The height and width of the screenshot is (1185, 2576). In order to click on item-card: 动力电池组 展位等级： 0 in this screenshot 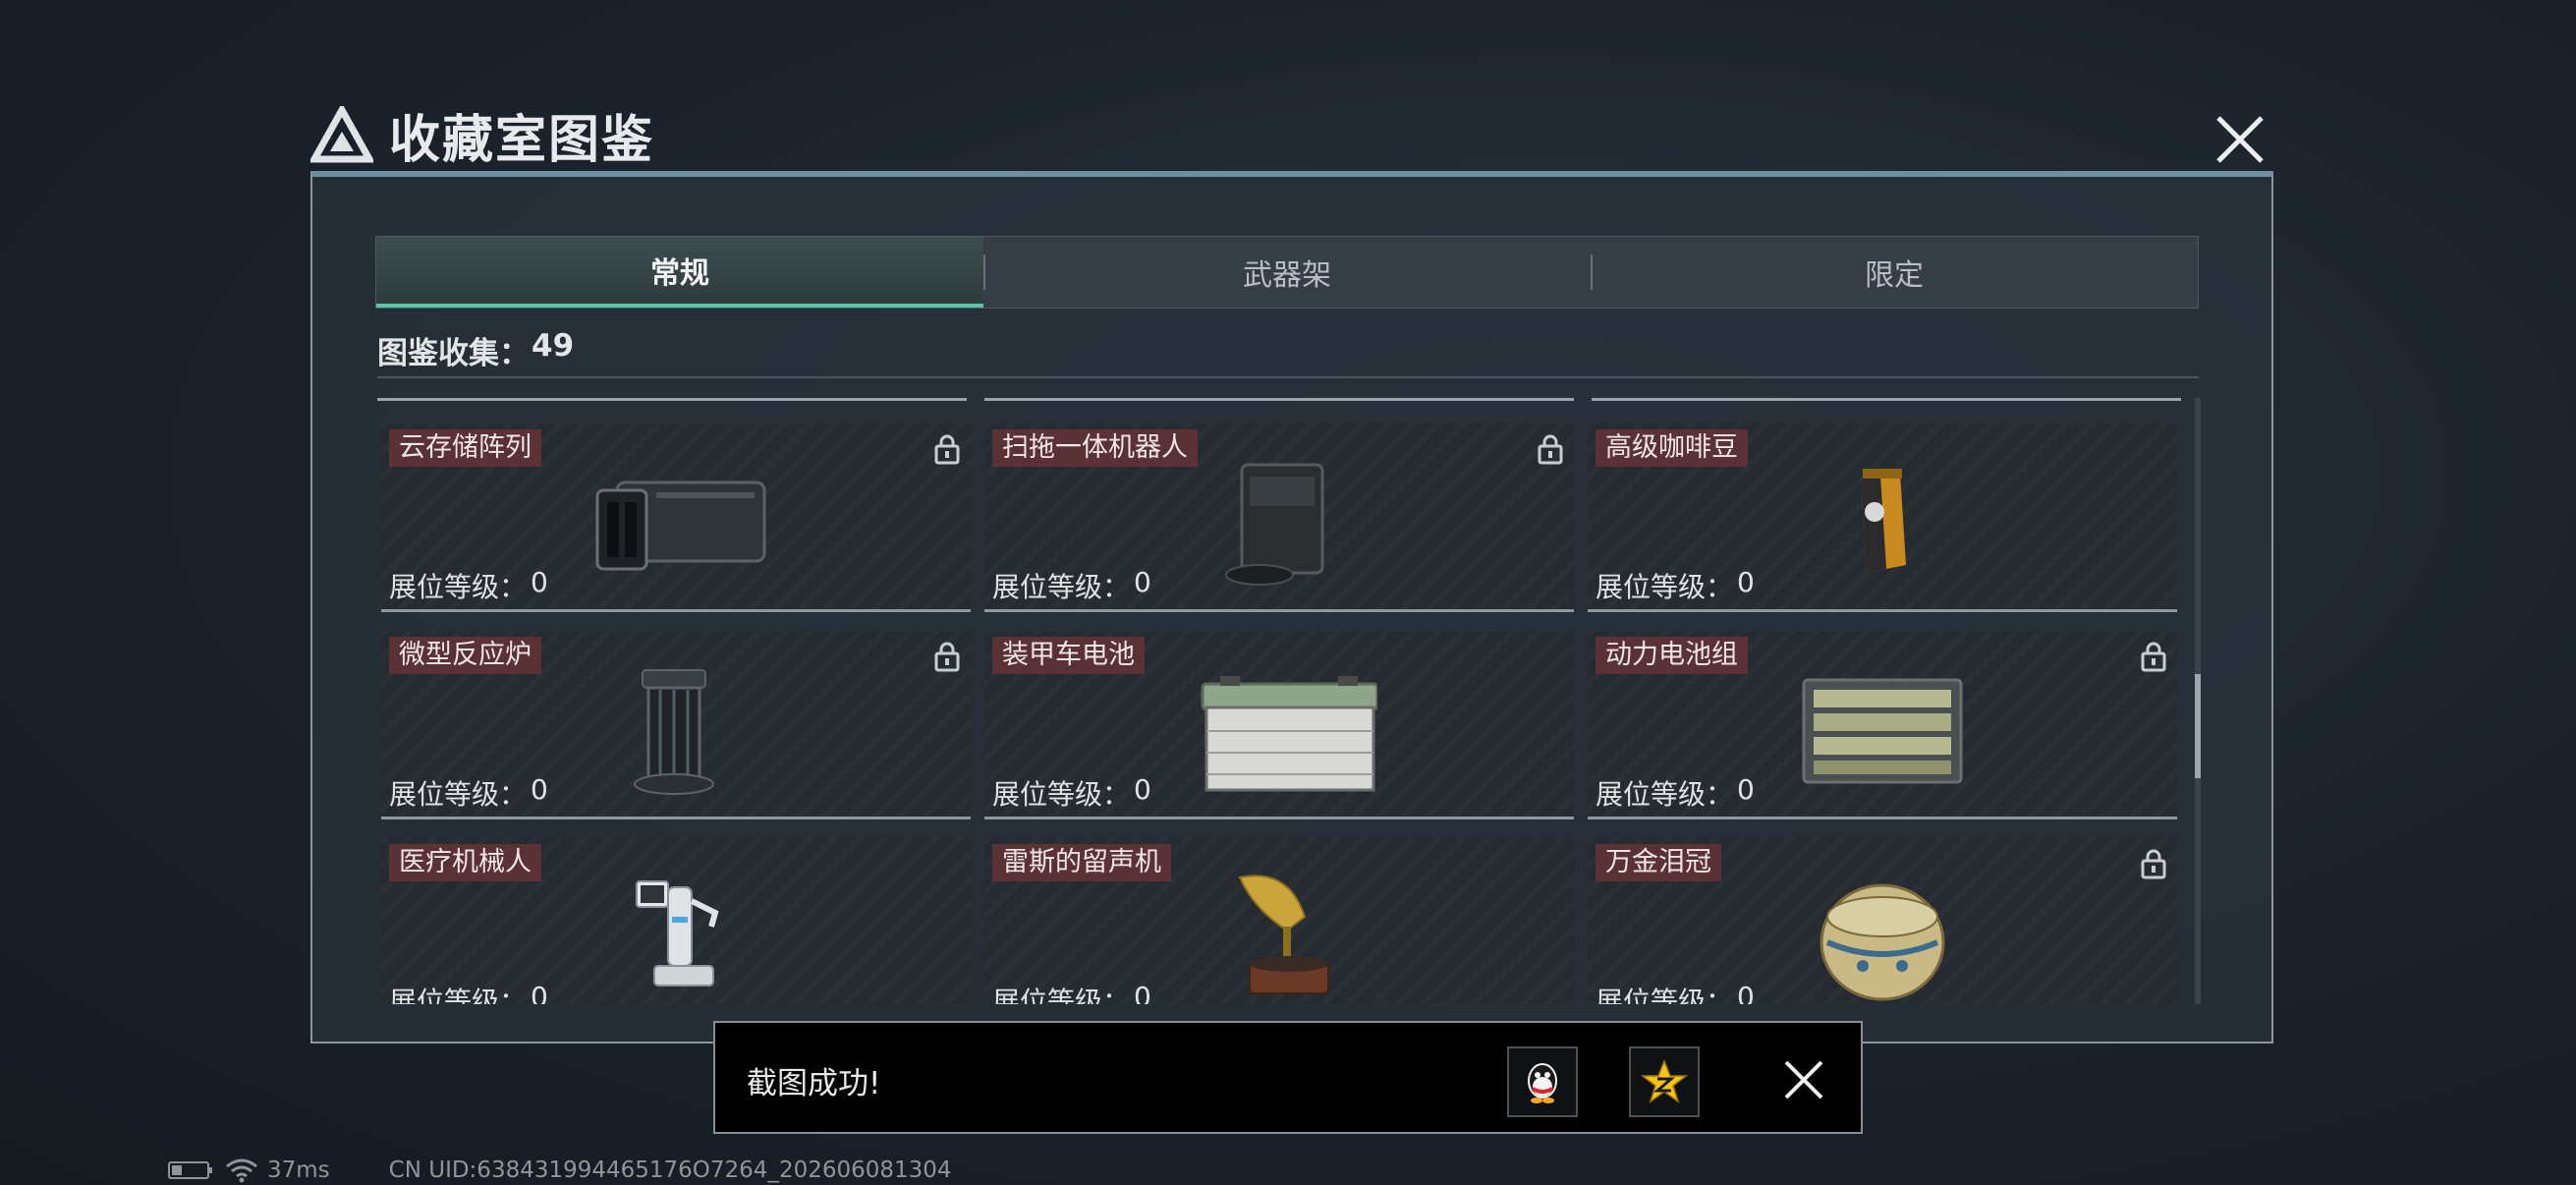, I will do `click(1882, 725)`.